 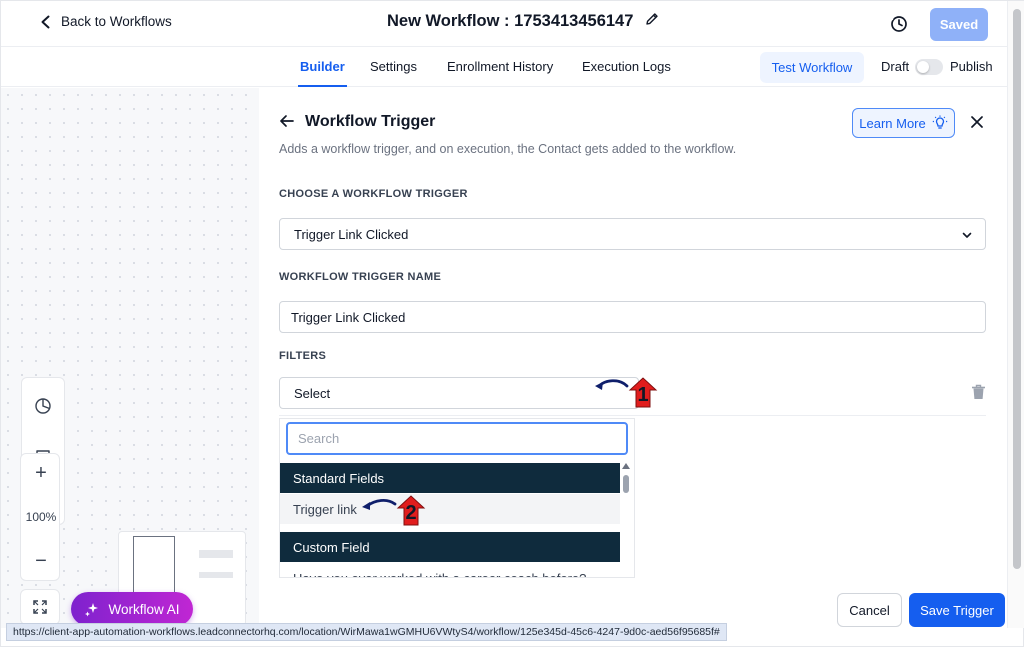 I want to click on chevron-down-icon, so click(x=967, y=235).